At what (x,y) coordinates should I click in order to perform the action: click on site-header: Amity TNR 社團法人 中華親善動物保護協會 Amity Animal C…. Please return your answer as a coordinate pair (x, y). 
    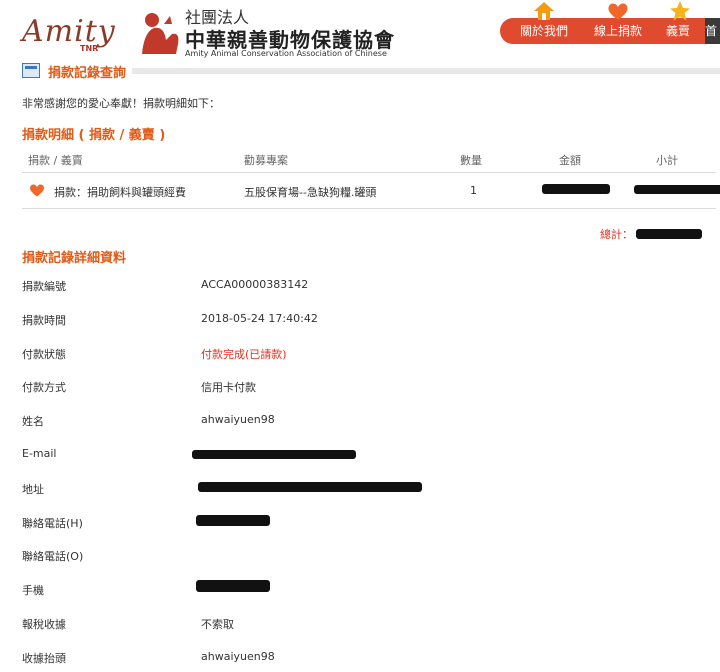
    Looking at the image, I should click on (360, 29).